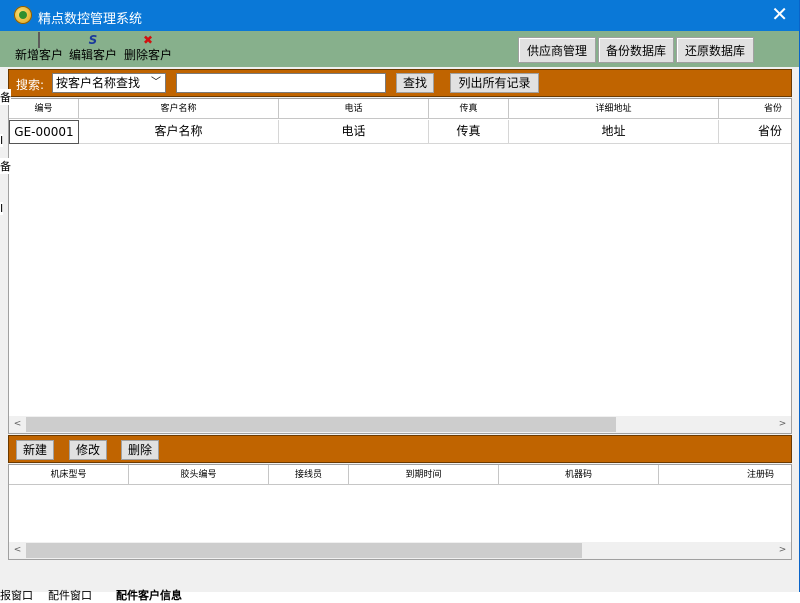 Image resolution: width=800 pixels, height=603 pixels. I want to click on search-label: 搜索:, so click(30, 85).